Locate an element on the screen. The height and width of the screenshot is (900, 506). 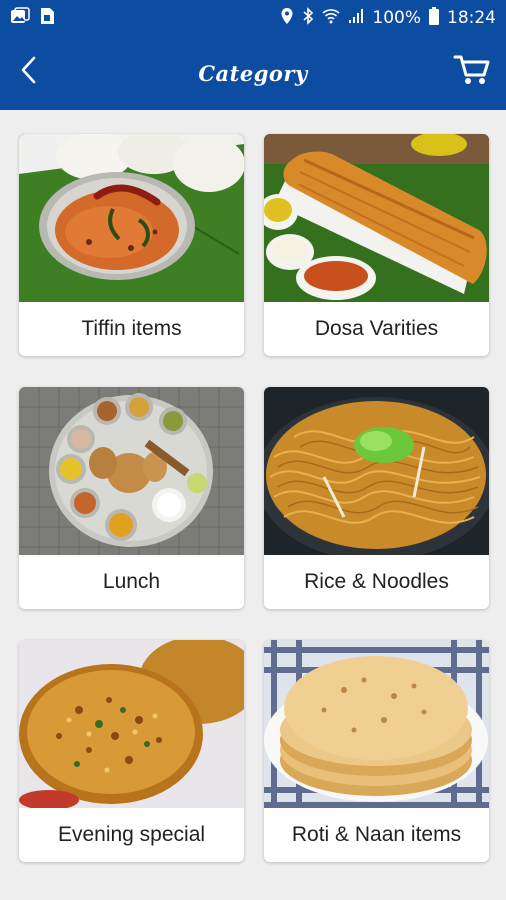
noodles-image is located at coordinates (376, 471).